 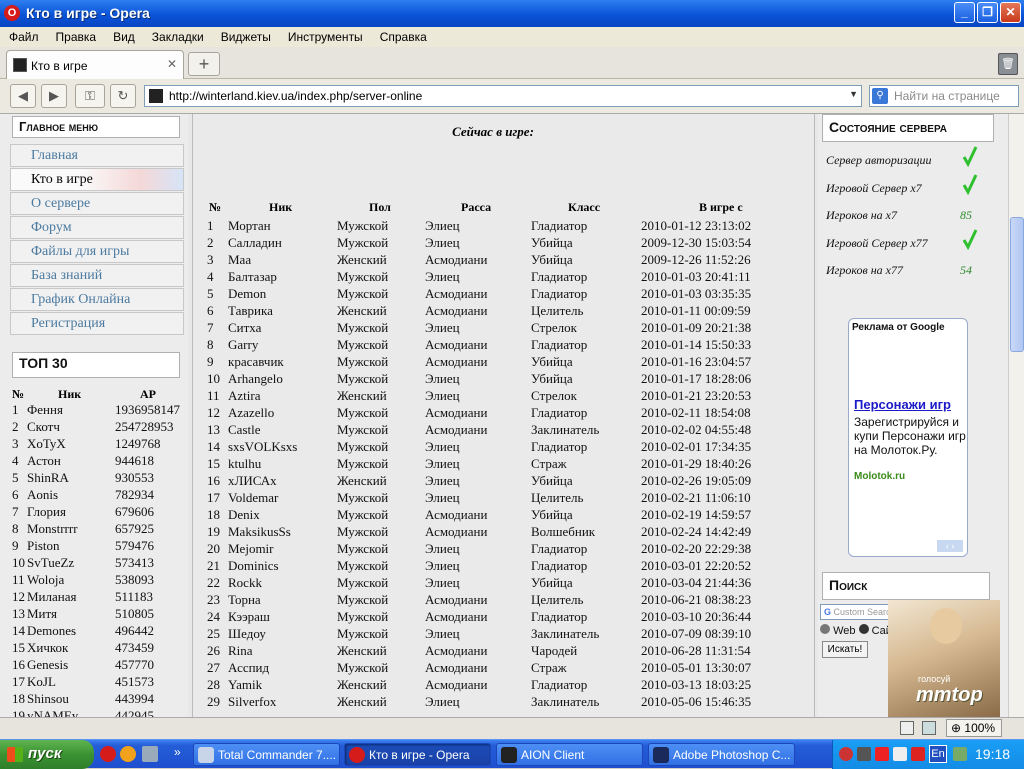 I want to click on zoom-control: ⊕ 100%, so click(x=974, y=728).